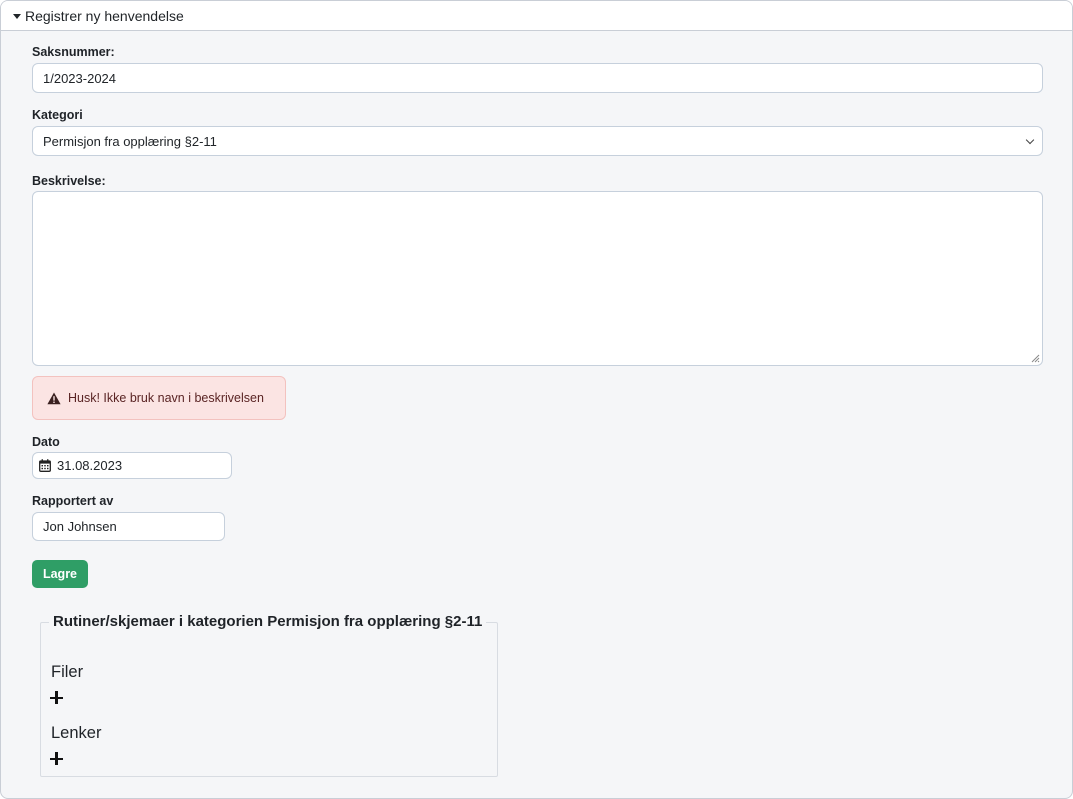 Image resolution: width=1073 pixels, height=799 pixels. I want to click on save-button: Lagre, so click(60, 574).